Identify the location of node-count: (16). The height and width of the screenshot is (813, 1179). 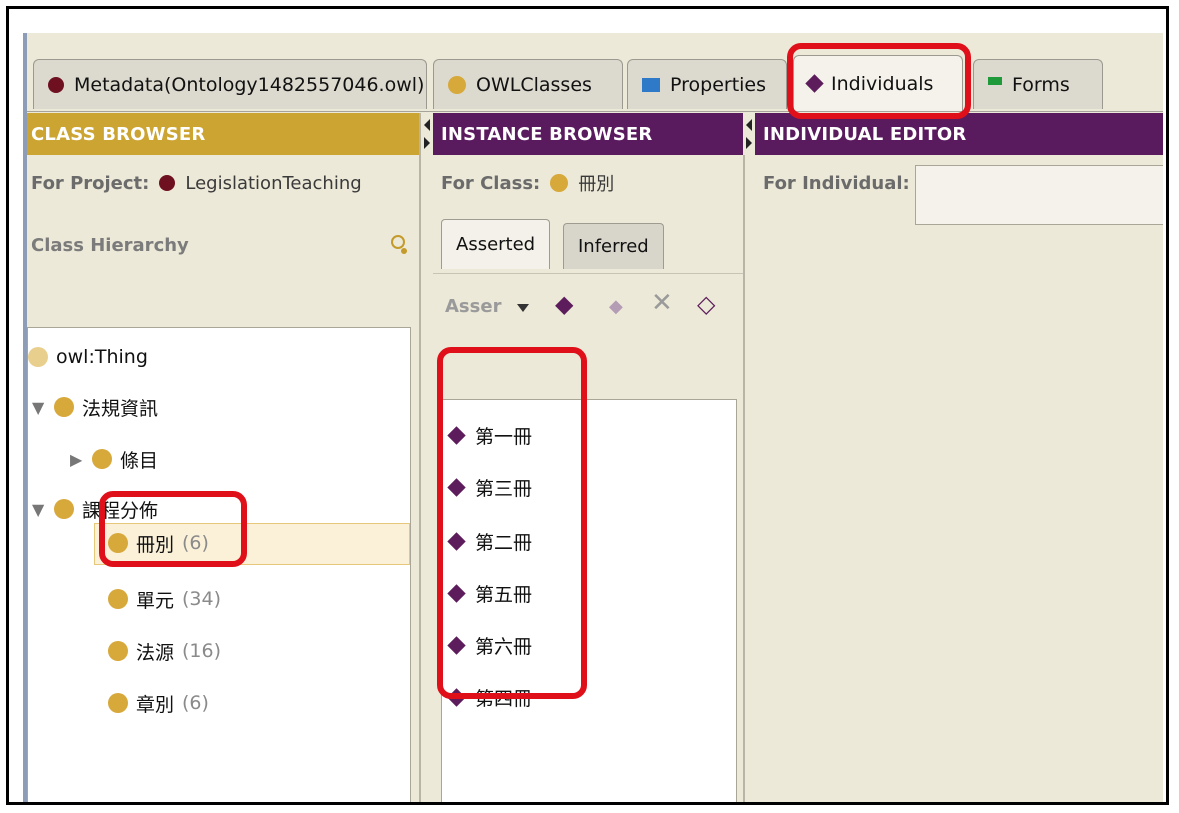
(202, 651).